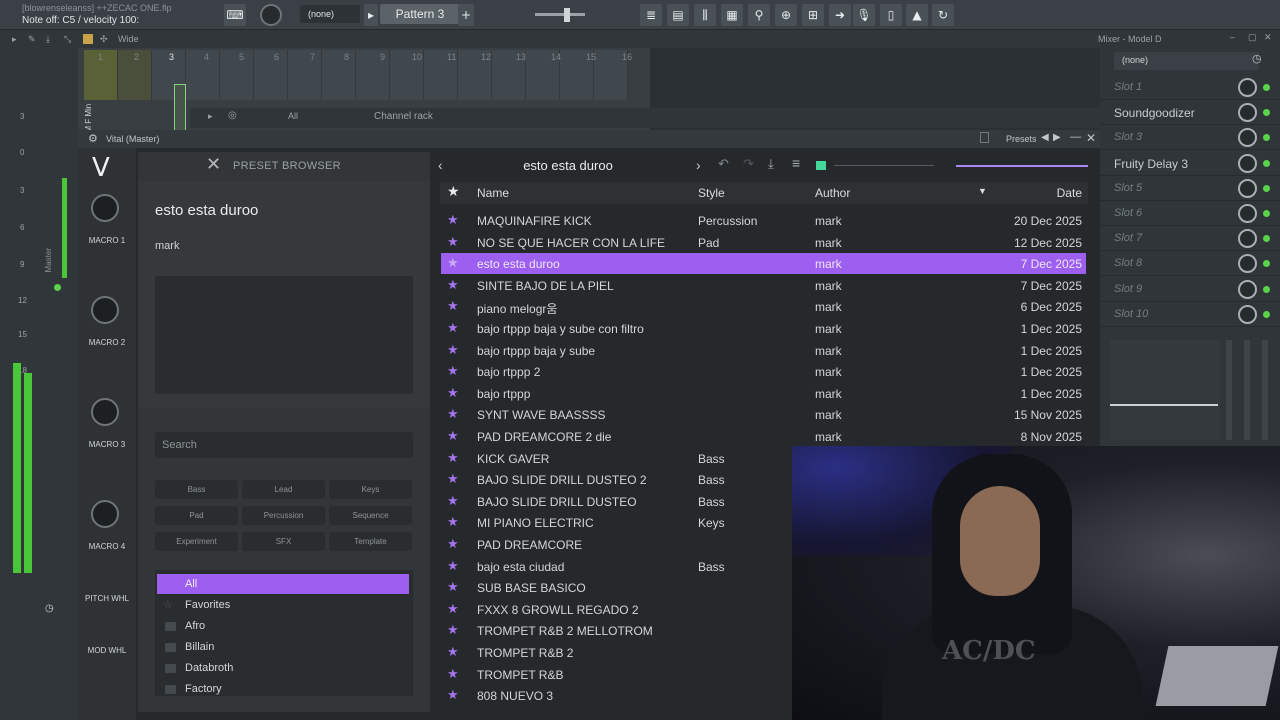 The width and height of the screenshot is (1280, 720). Describe the element at coordinates (678, 15) in the screenshot. I see `piano-roll-icon: ▤` at that location.